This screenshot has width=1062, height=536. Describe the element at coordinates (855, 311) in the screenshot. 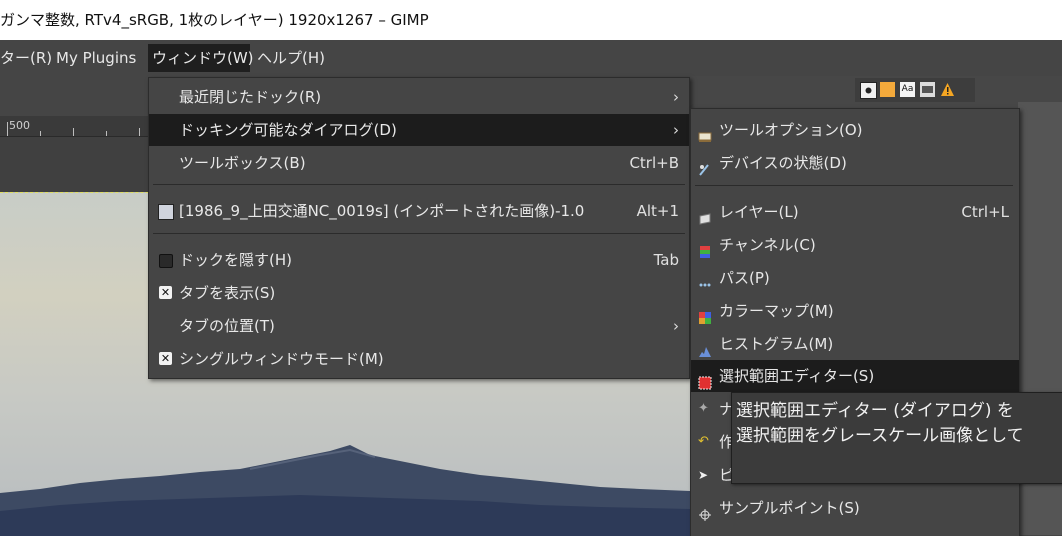

I see `colormap-item: カラーマップ(M)` at that location.